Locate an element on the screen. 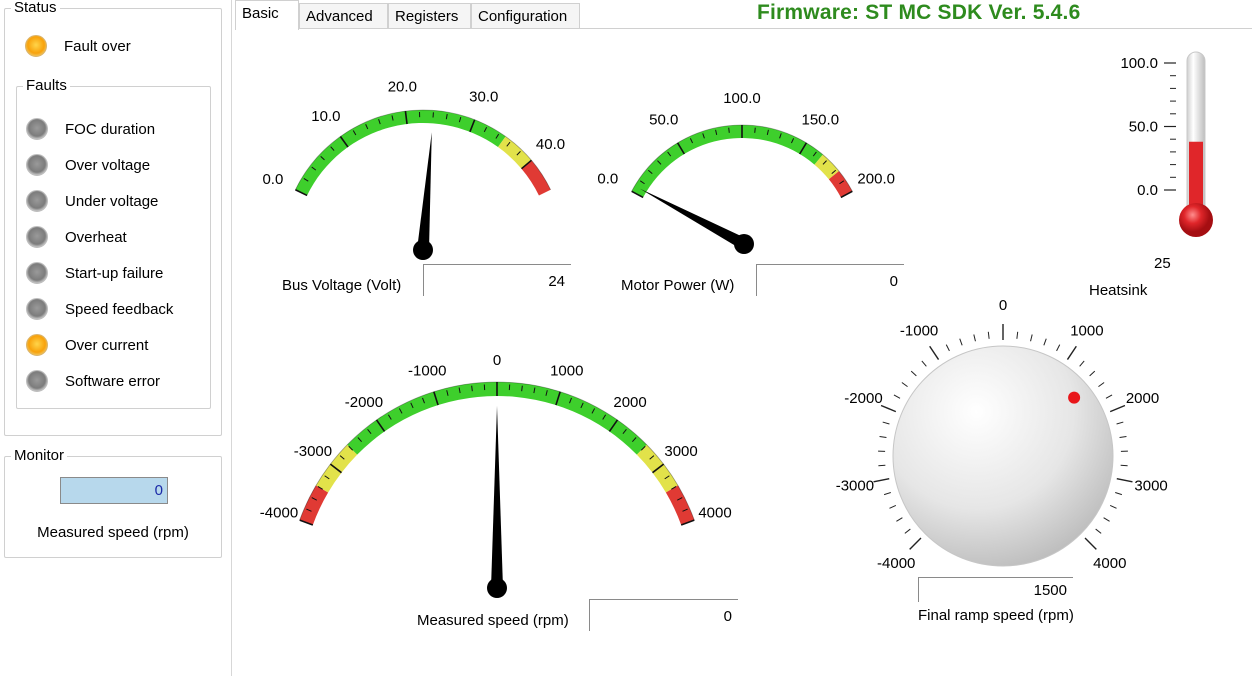 The image size is (1252, 676). measured-speed-tick-label: -1000 is located at coordinates (427, 371).